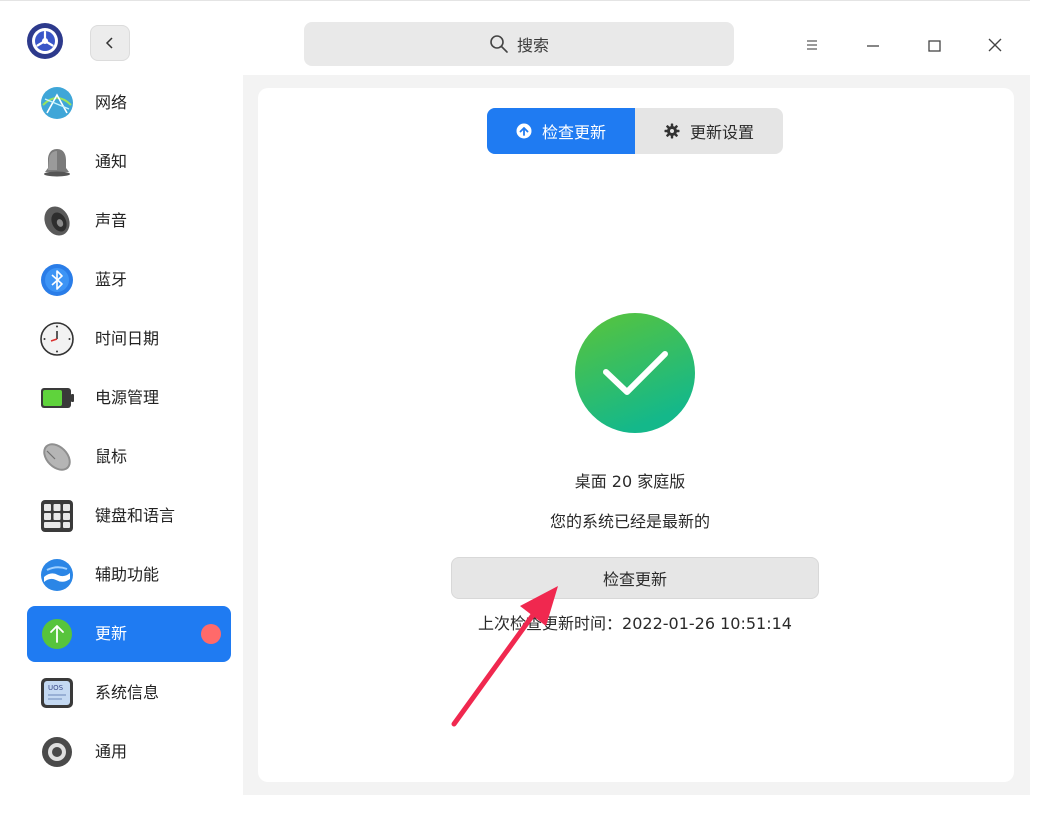 The width and height of the screenshot is (1058, 813). I want to click on maximize-icon, so click(934, 46).